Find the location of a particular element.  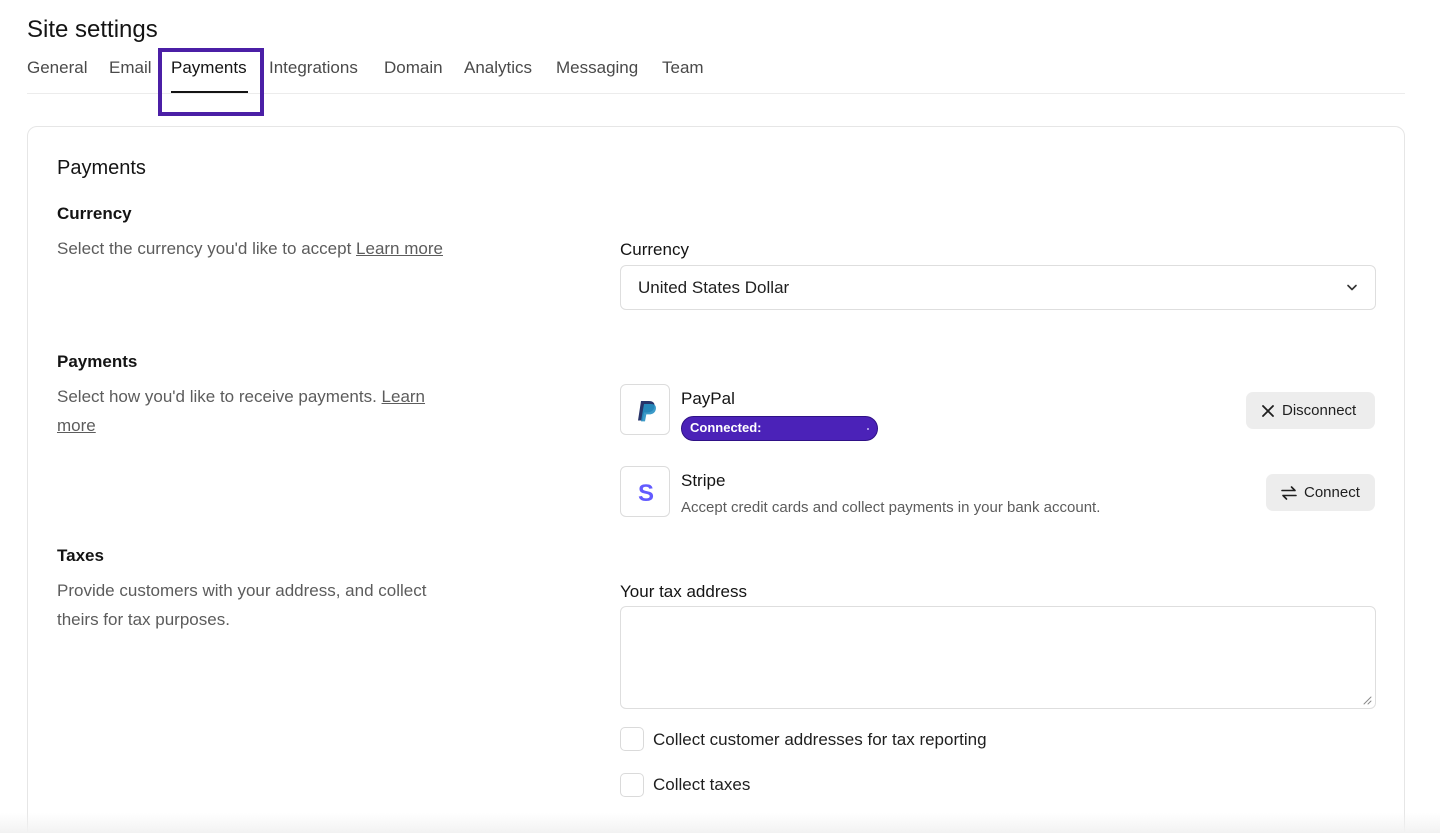

disconnect-label: Disconnect is located at coordinates (1319, 410).